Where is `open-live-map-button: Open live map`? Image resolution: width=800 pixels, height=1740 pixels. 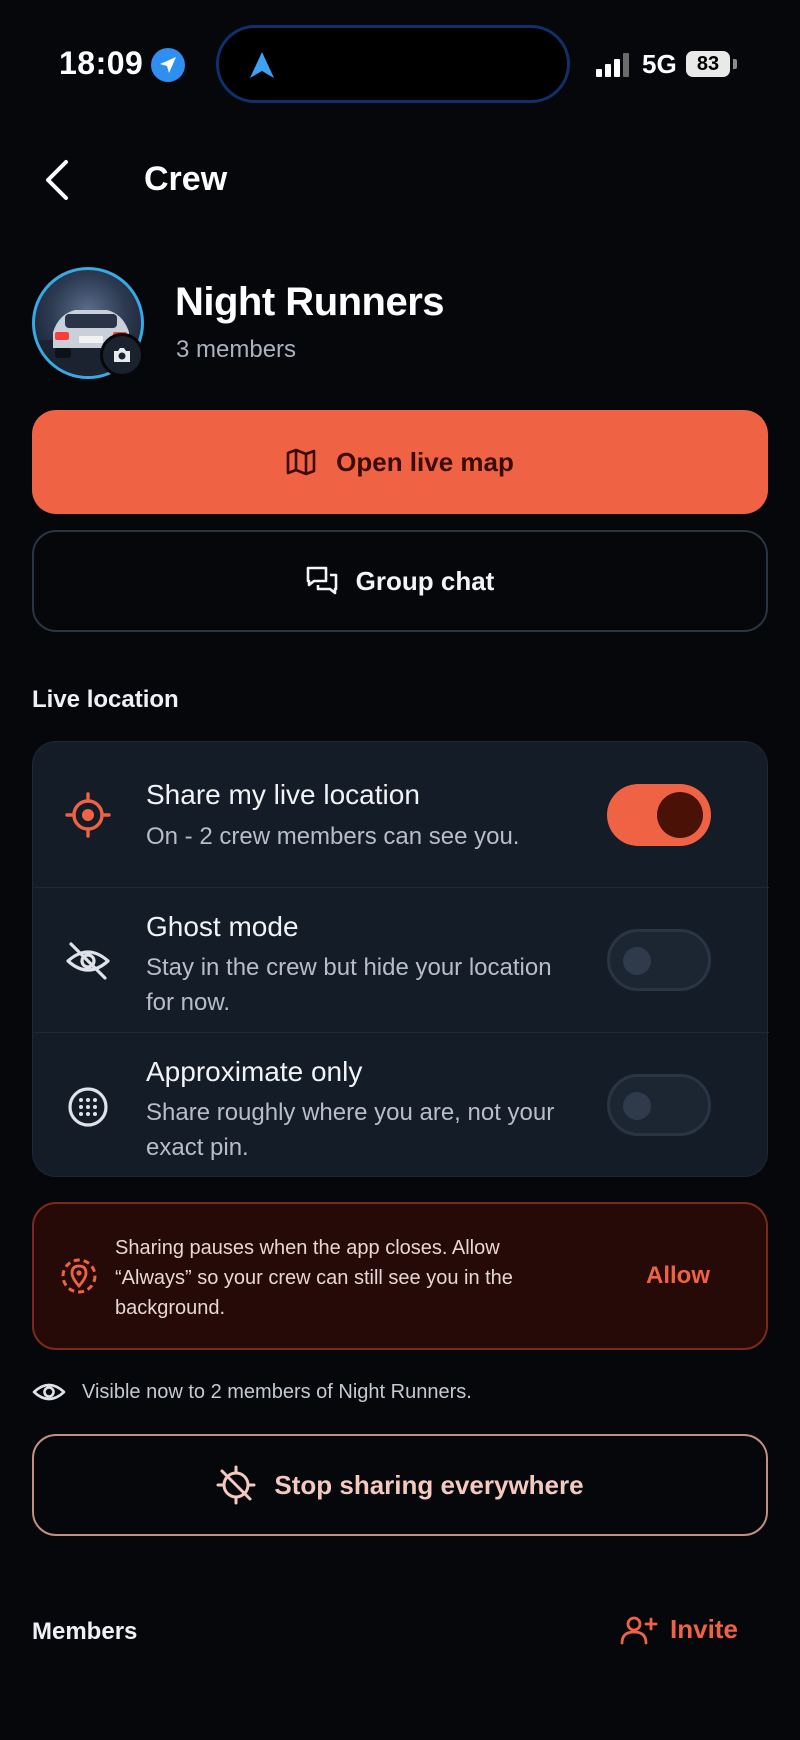 open-live-map-button: Open live map is located at coordinates (400, 462).